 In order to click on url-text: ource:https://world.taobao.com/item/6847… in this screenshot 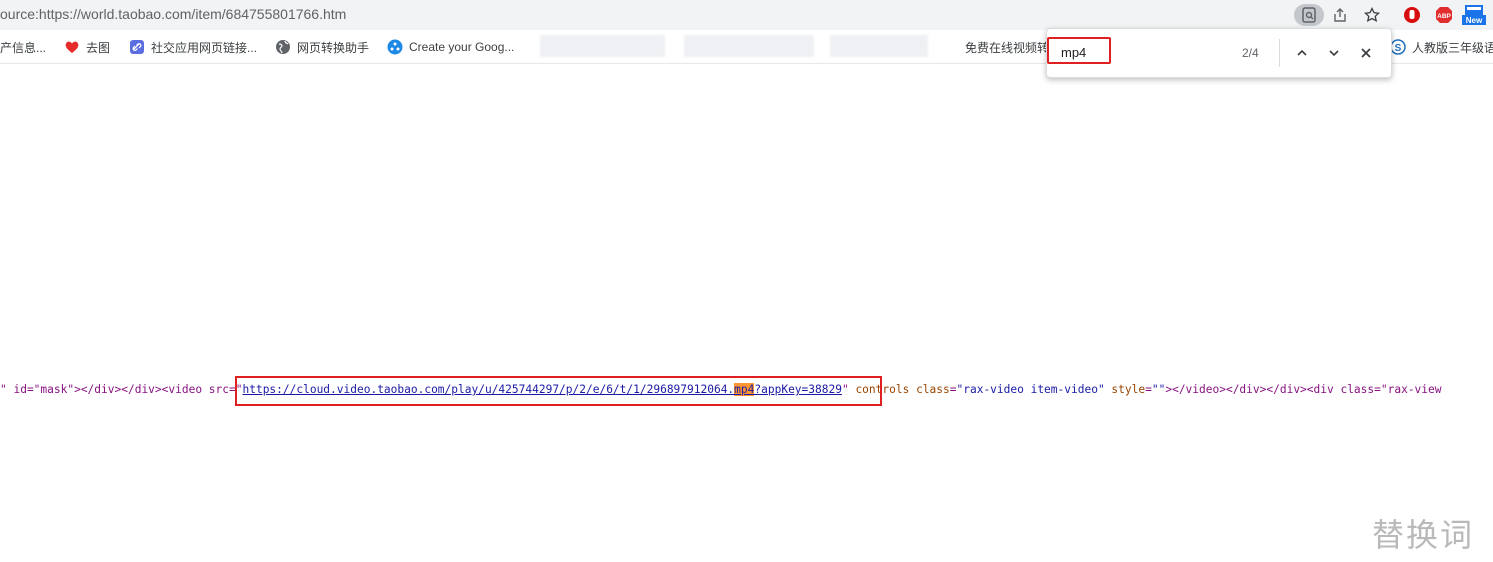, I will do `click(173, 14)`.